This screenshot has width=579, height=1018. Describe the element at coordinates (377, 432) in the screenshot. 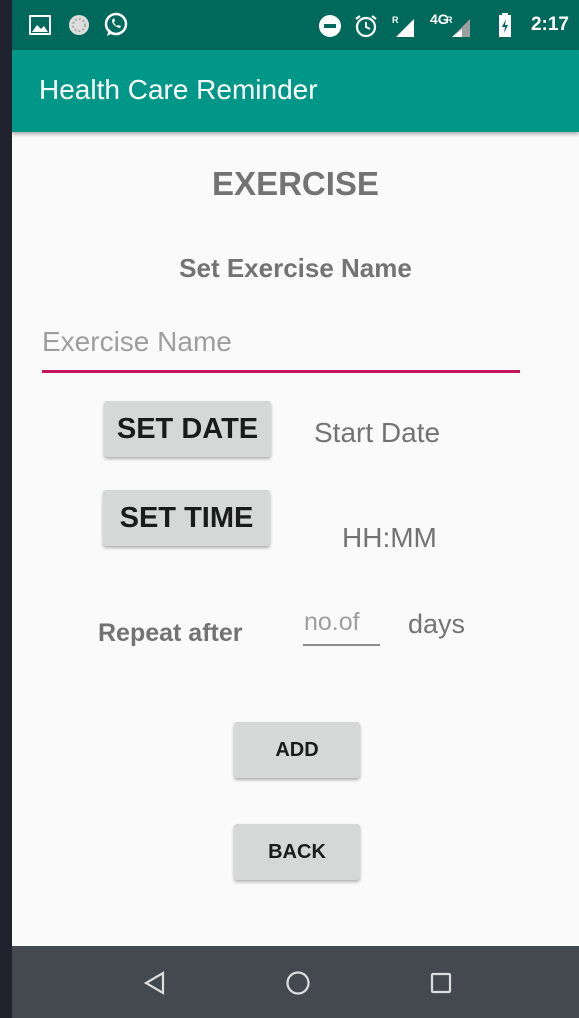

I see `start-date-text: Start Date` at that location.